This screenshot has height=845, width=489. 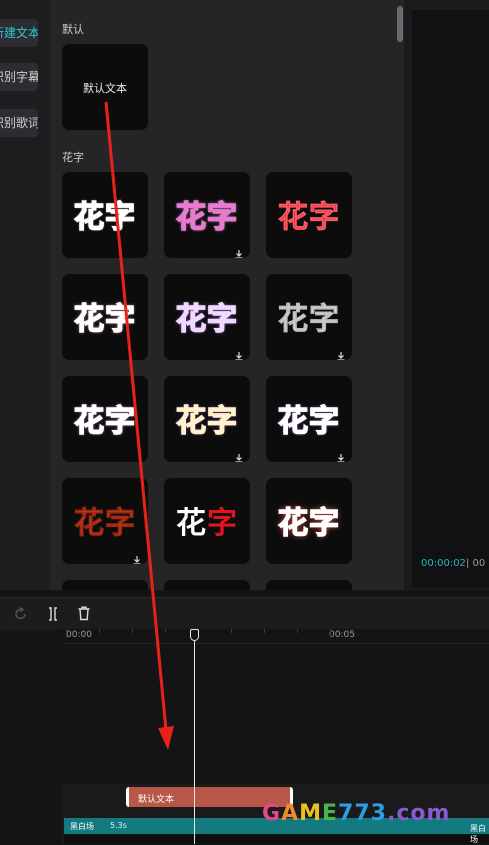 What do you see at coordinates (356, 813) in the screenshot?
I see `watermark-logo: GAME773.com` at bounding box center [356, 813].